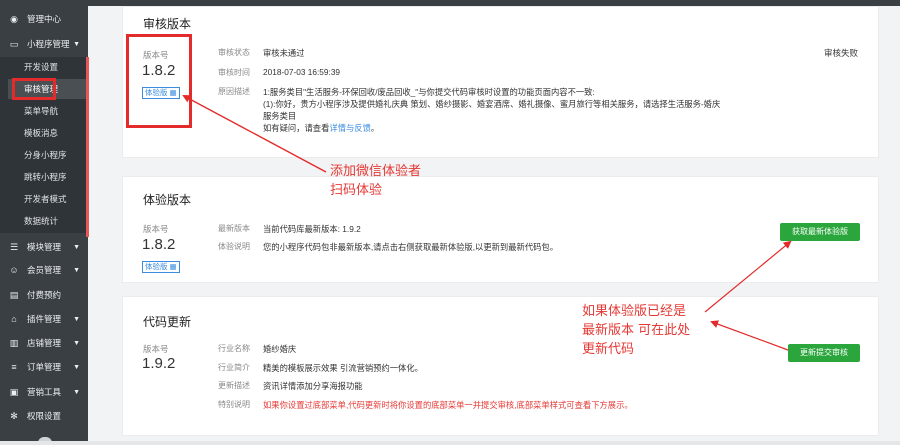 This screenshot has height=445, width=900. Describe the element at coordinates (280, 116) in the screenshot. I see `reason-line: 服务类目` at that location.